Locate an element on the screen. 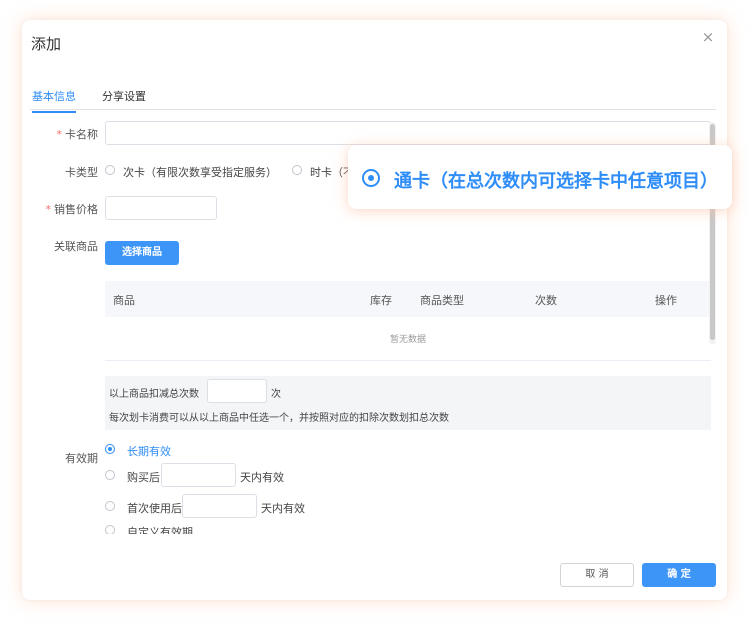 This screenshot has height=622, width=755. validity-label: 有效期 is located at coordinates (81, 458).